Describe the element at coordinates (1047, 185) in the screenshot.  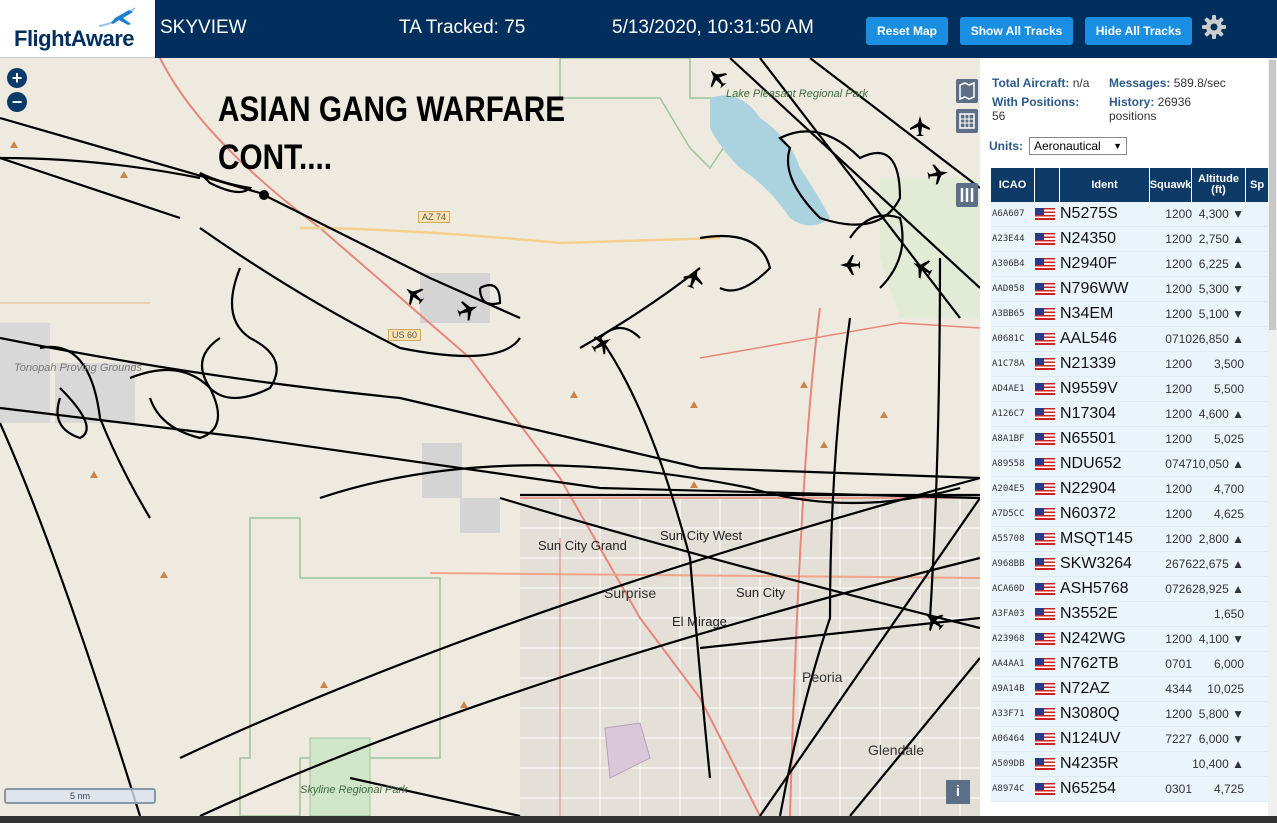
I see `col-flag` at that location.